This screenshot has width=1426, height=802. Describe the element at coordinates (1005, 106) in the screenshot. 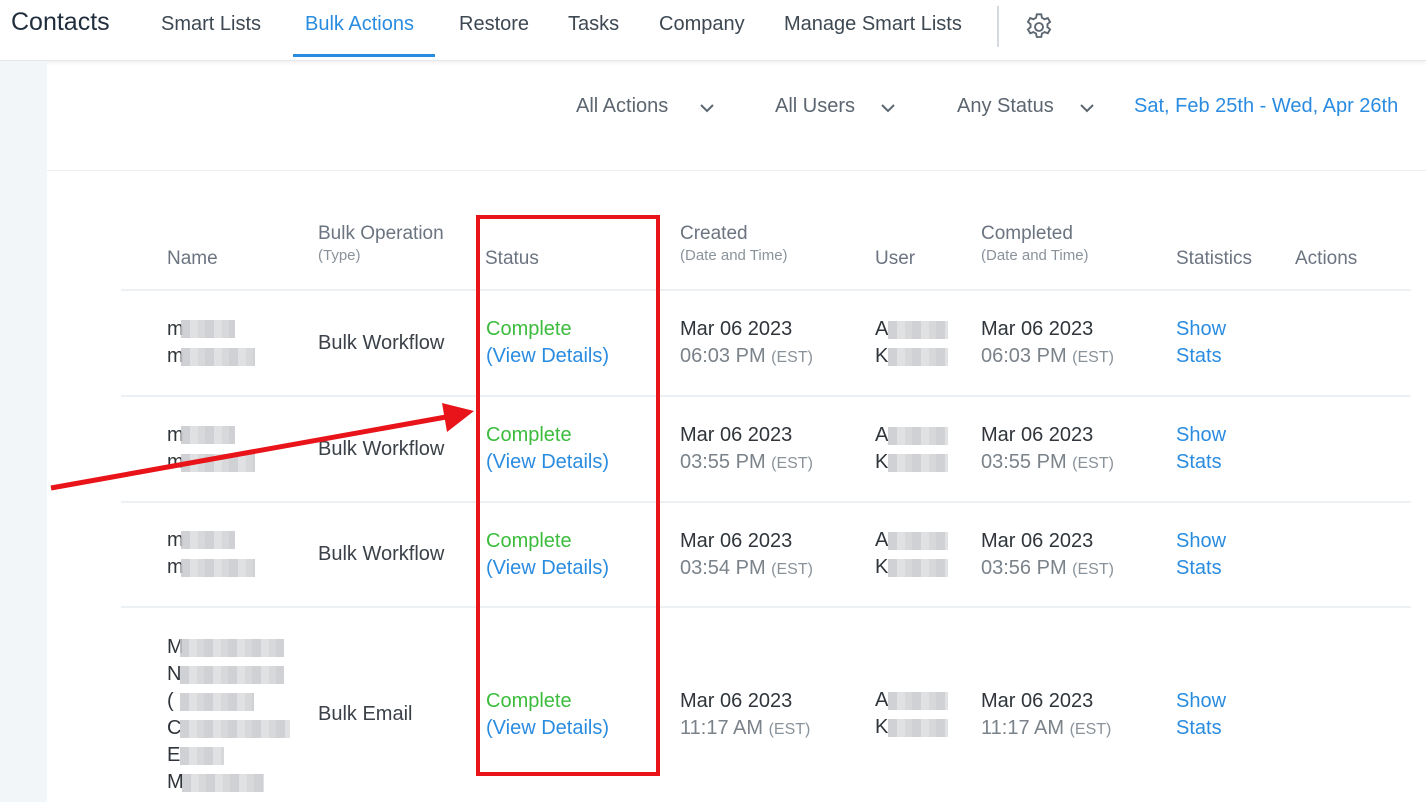

I see `filter-status: Any Status` at that location.